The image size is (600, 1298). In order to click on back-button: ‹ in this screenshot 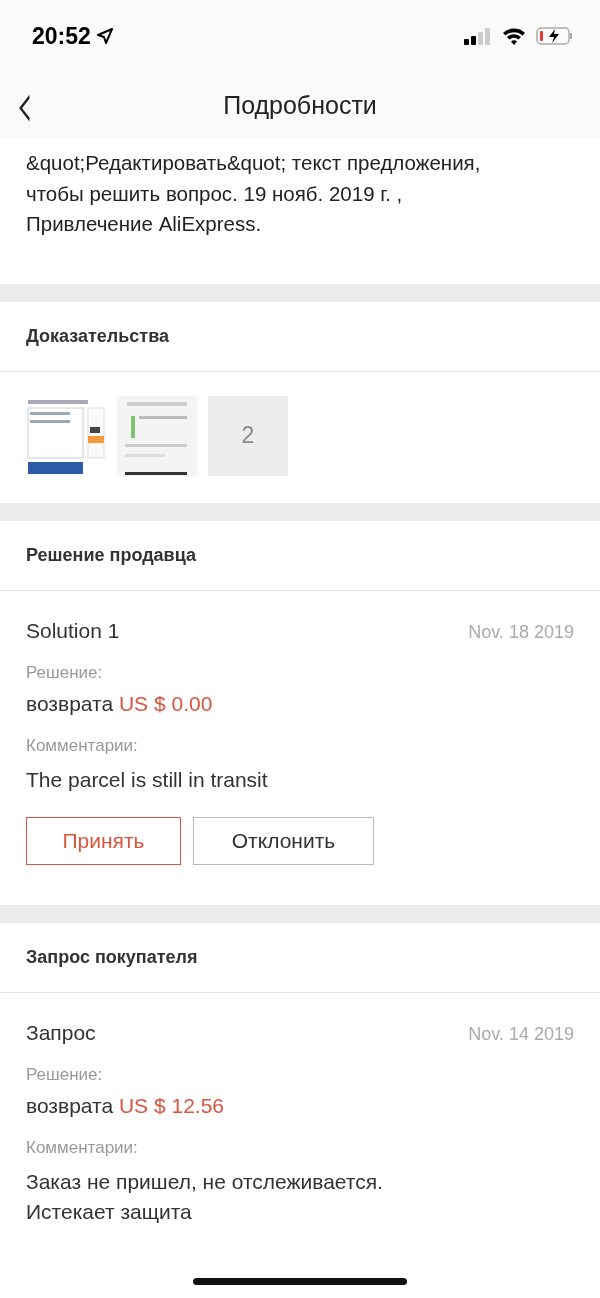, I will do `click(25, 105)`.